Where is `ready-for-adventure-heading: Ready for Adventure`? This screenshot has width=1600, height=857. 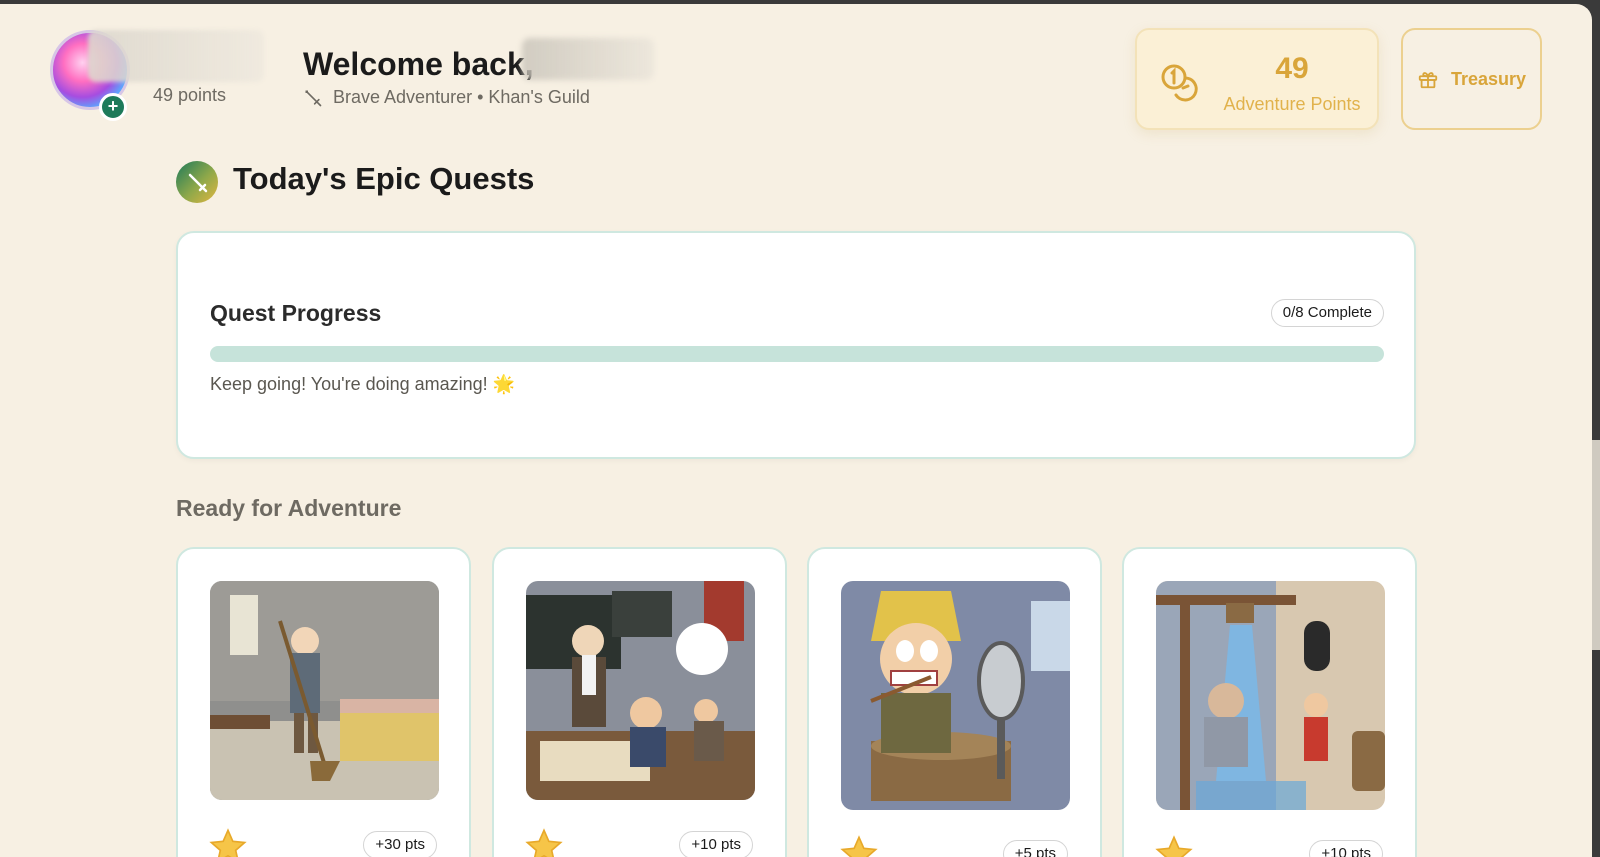
ready-for-adventure-heading: Ready for Adventure is located at coordinates (289, 508).